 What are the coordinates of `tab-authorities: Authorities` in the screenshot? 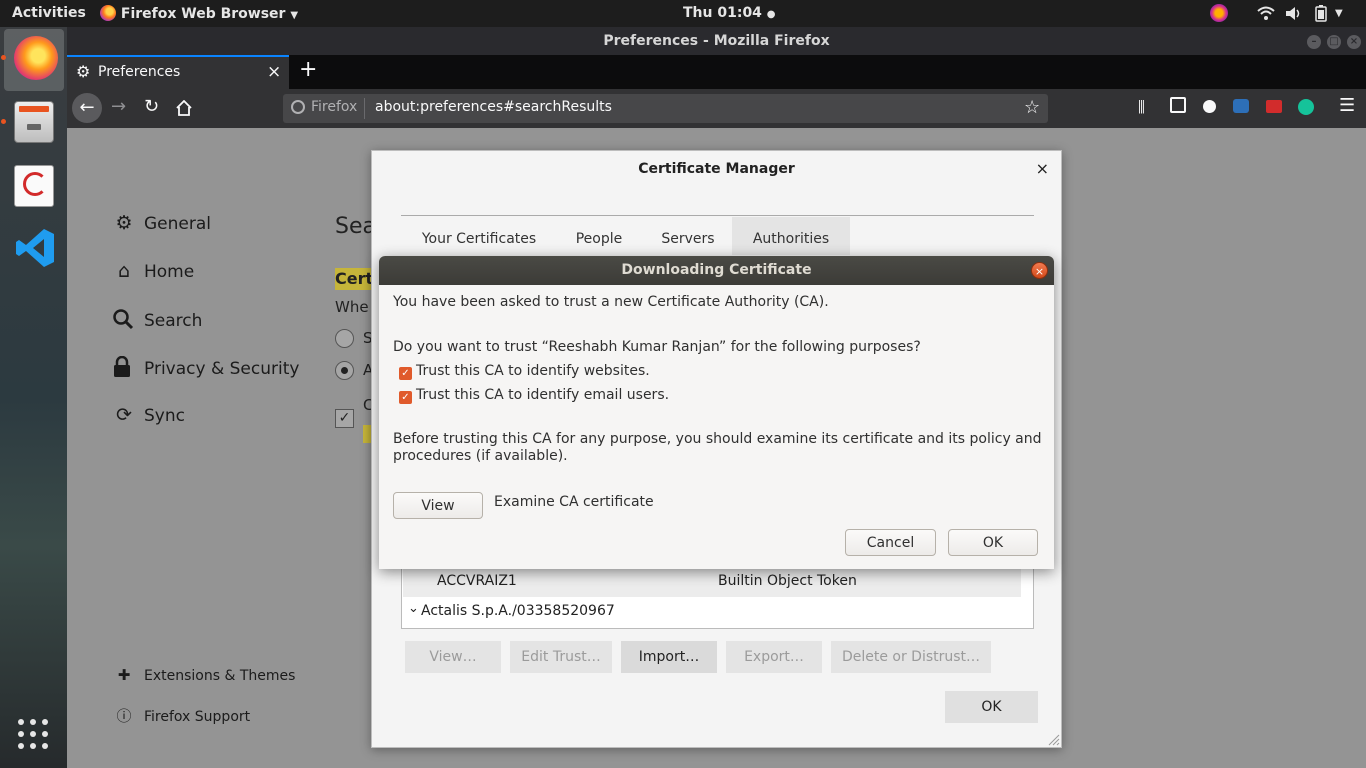 It's located at (791, 236).